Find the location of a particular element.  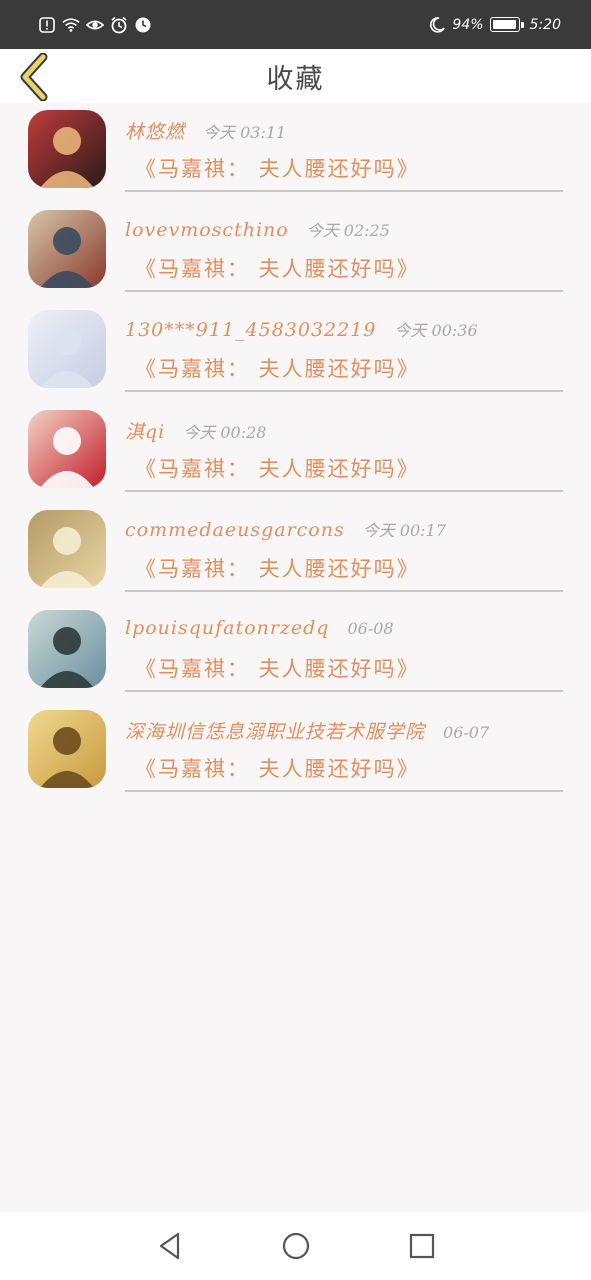

timestamp: 06-08 is located at coordinates (370, 628).